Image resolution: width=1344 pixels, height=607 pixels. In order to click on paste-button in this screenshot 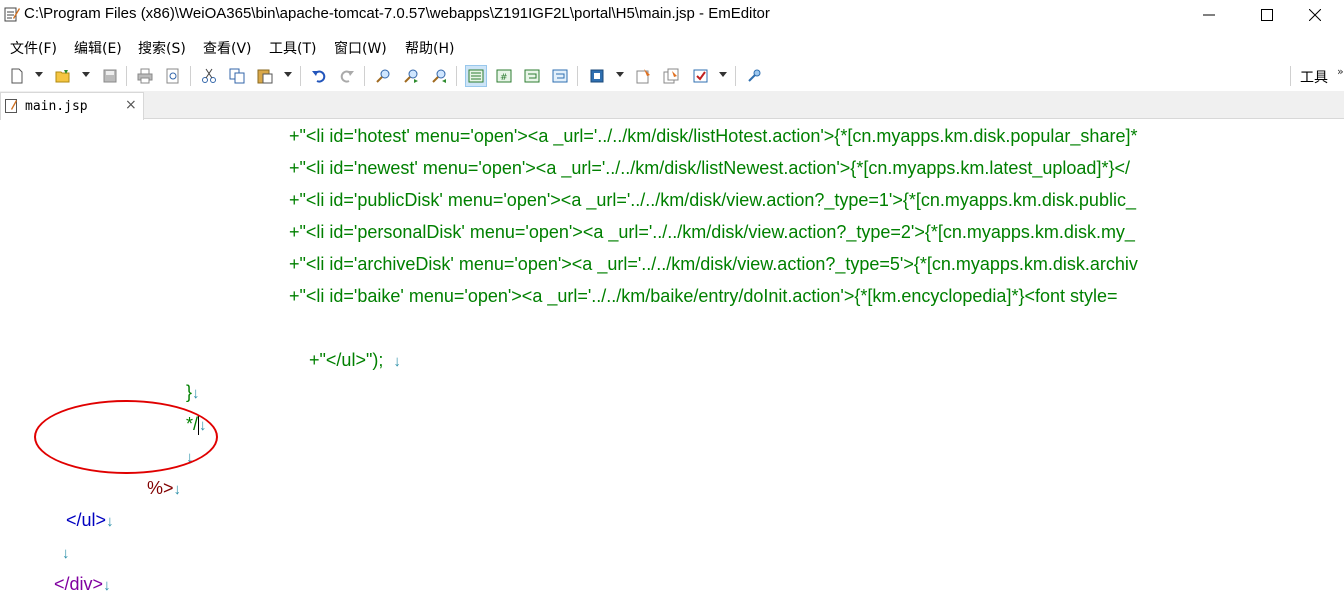, I will do `click(265, 76)`.